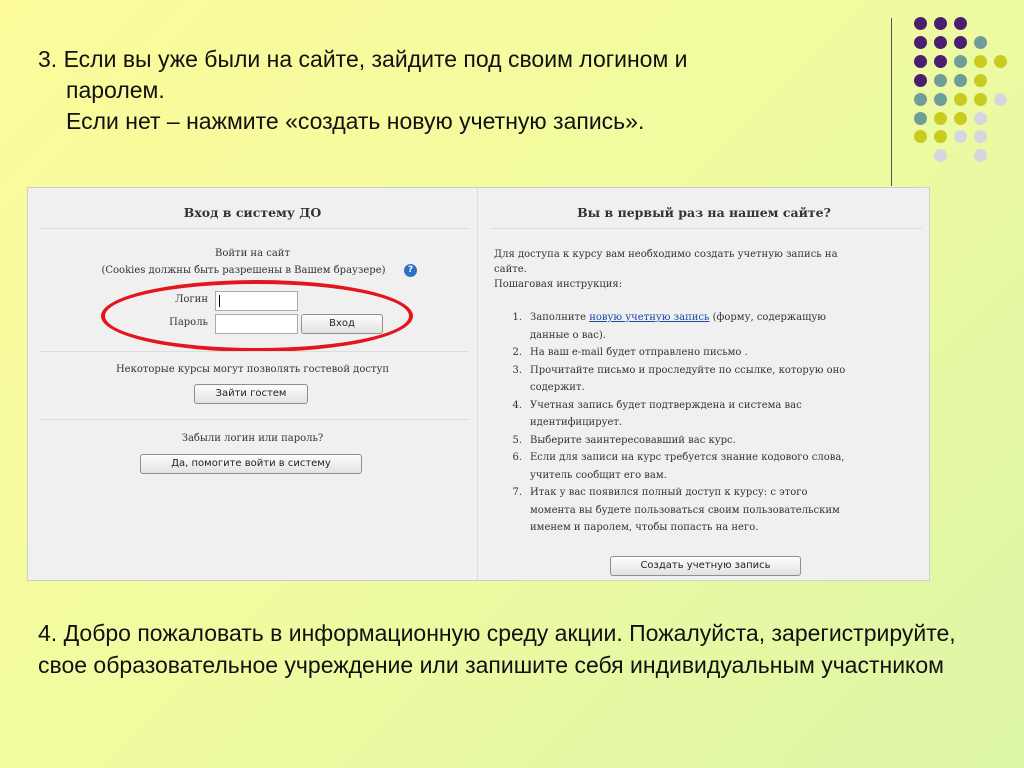 The width and height of the screenshot is (1024, 768). Describe the element at coordinates (891, 102) in the screenshot. I see `decorative-divider-line` at that location.